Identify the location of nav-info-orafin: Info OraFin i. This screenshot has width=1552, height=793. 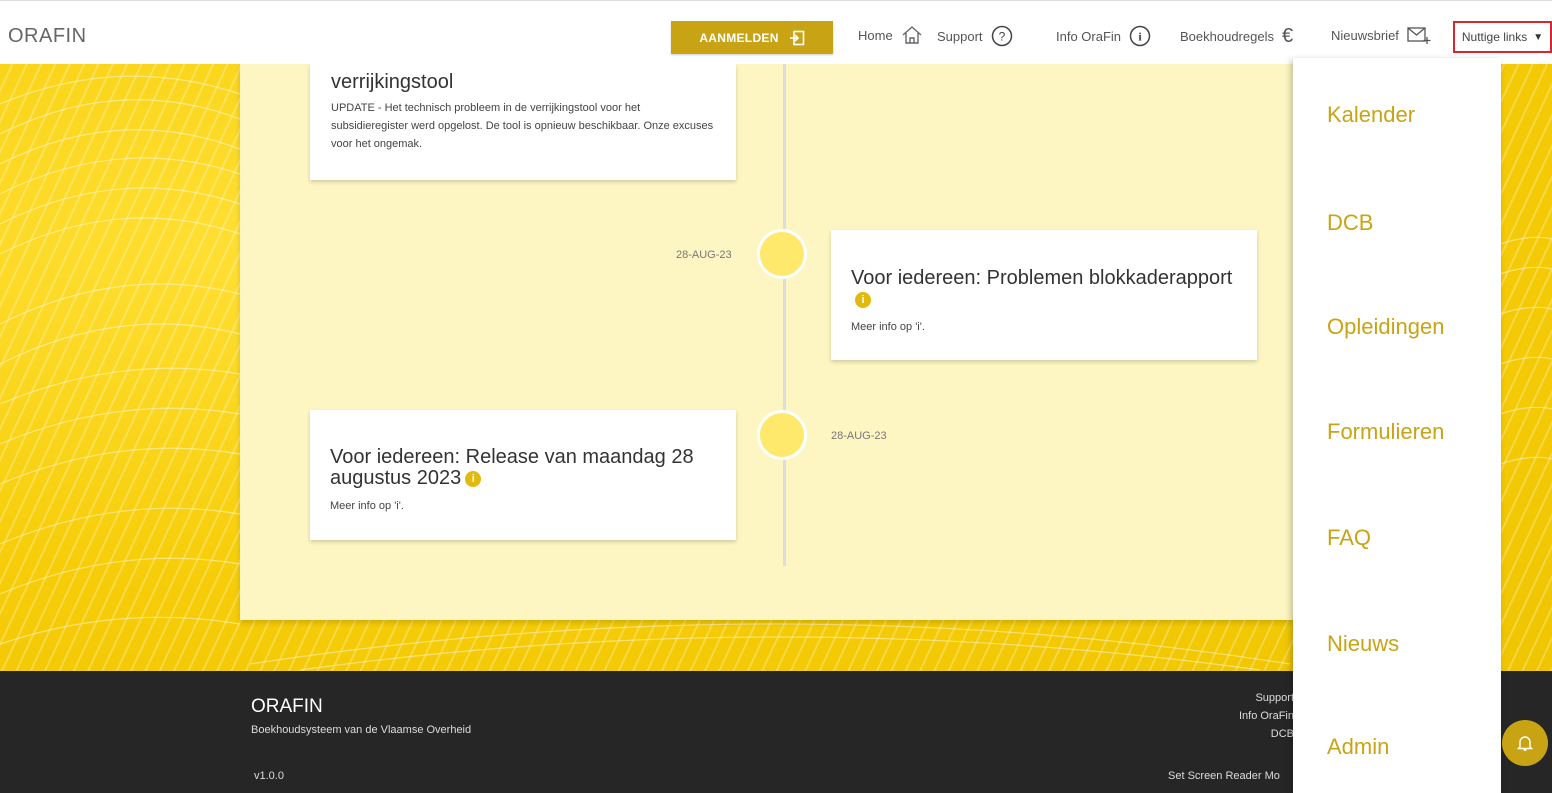
(1103, 36).